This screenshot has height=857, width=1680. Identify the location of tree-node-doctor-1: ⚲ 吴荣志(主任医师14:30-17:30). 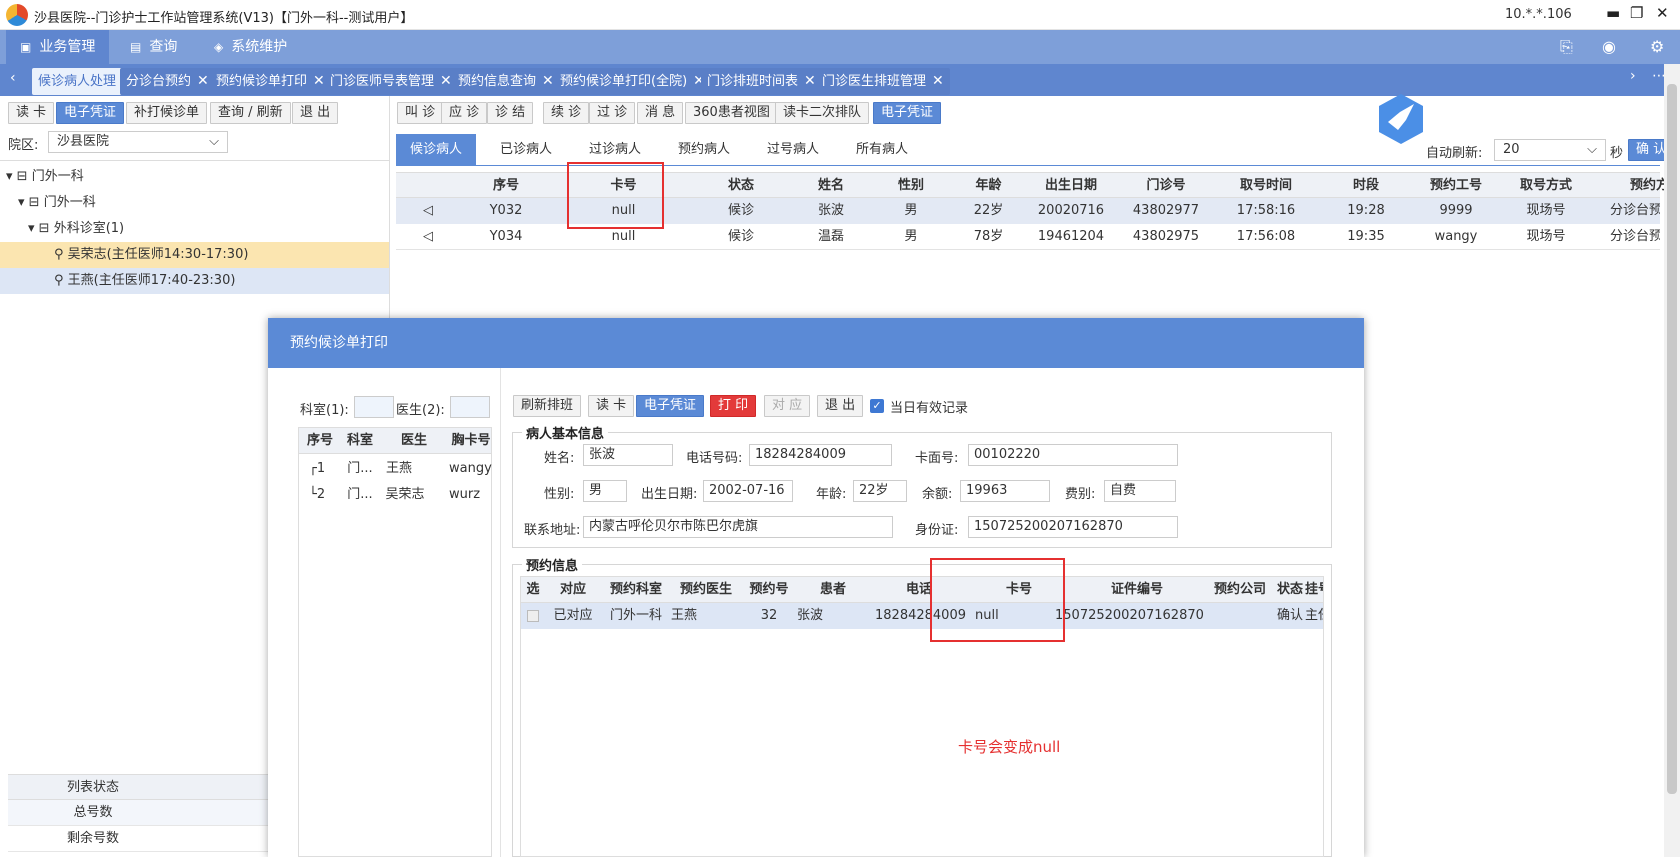
(194, 255).